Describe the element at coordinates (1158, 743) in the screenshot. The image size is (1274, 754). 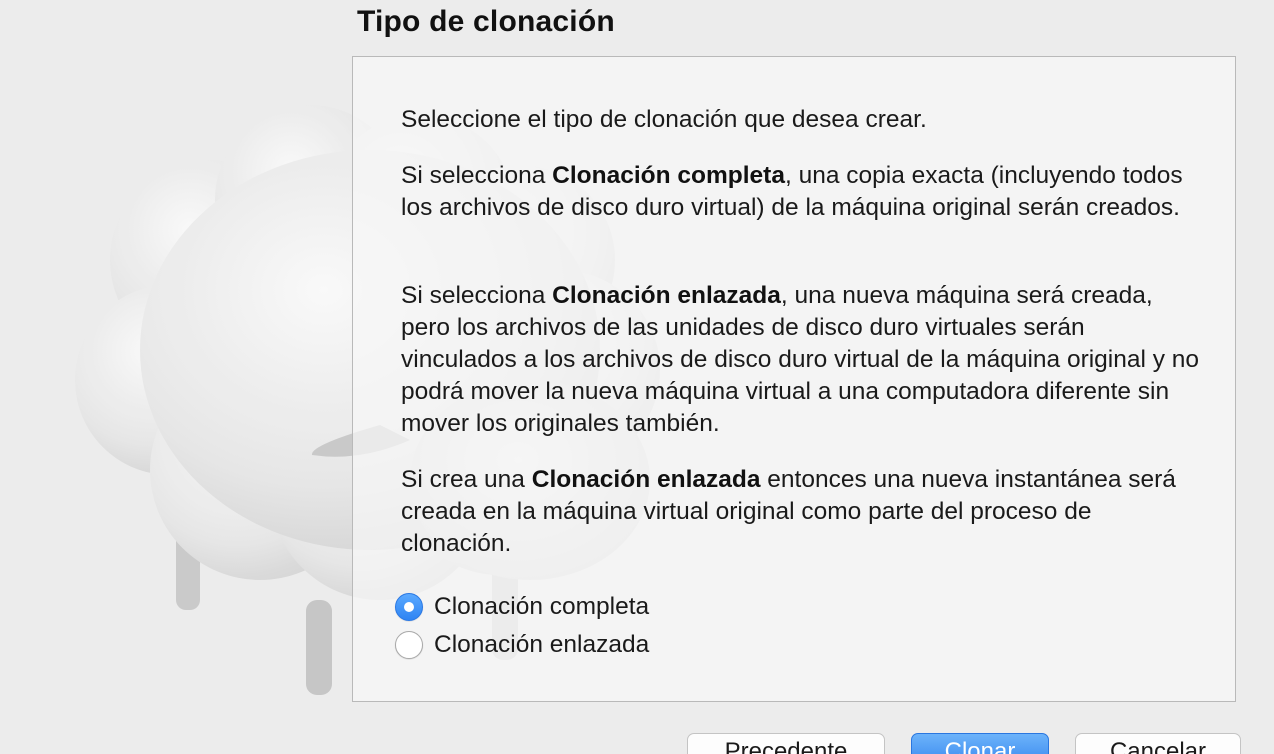
I see `cancel-button: Cancelar` at that location.